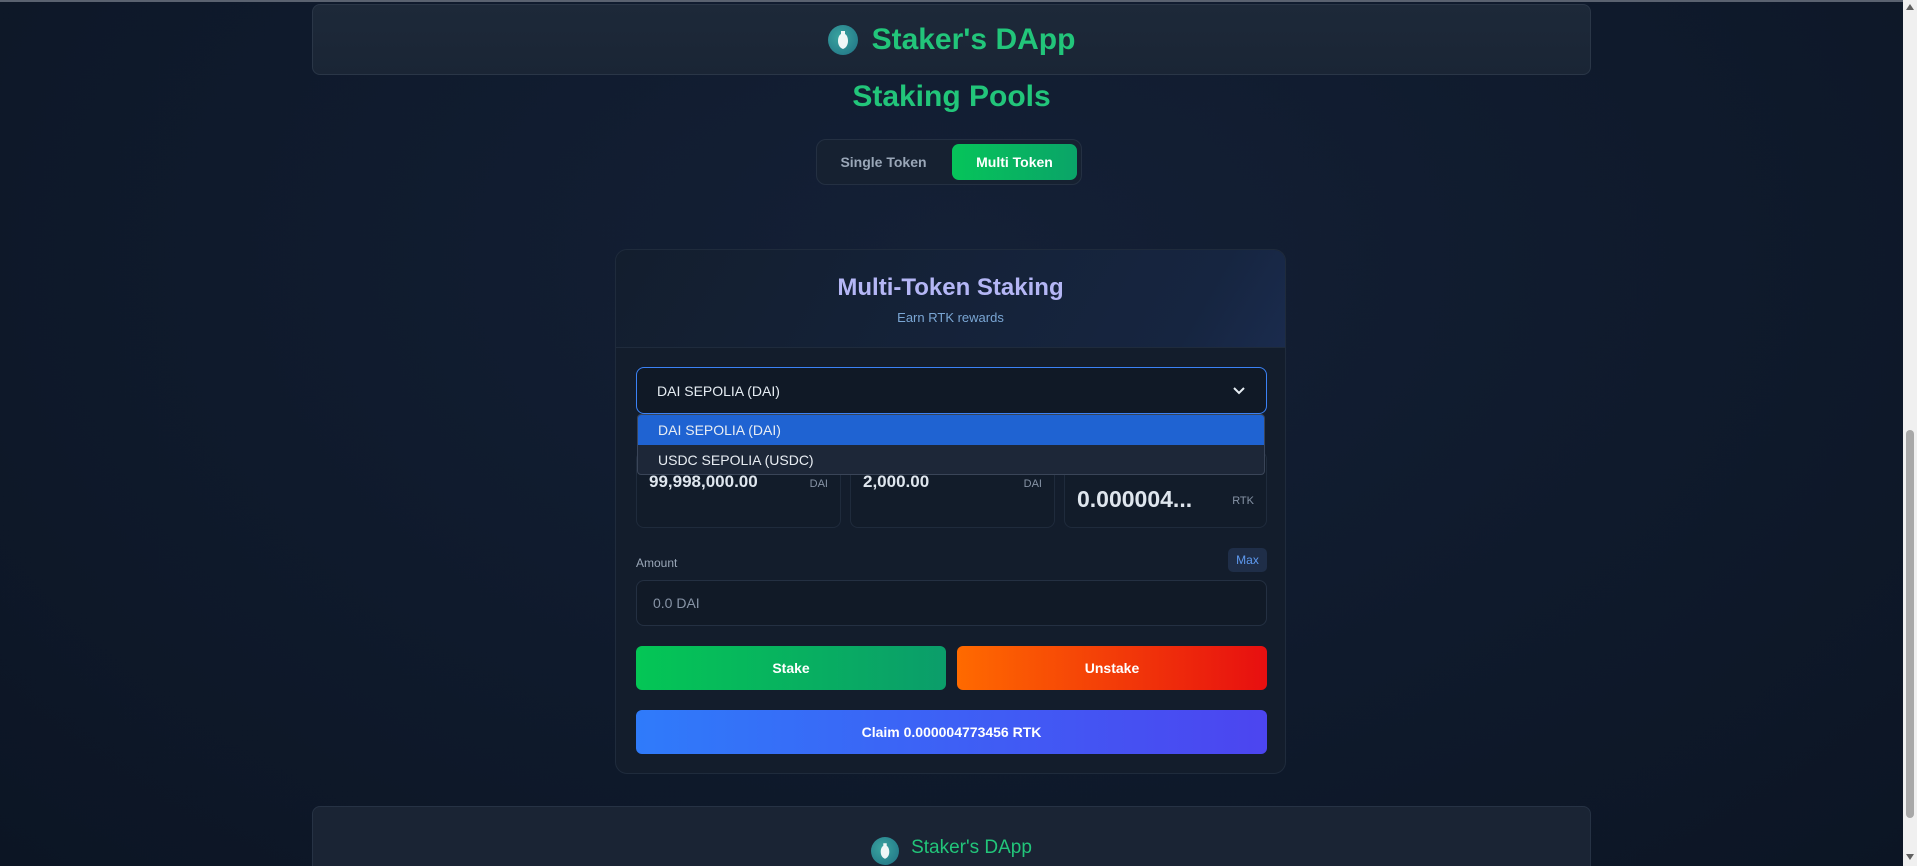 Image resolution: width=1917 pixels, height=866 pixels. I want to click on chevron-down-icon, so click(1239, 391).